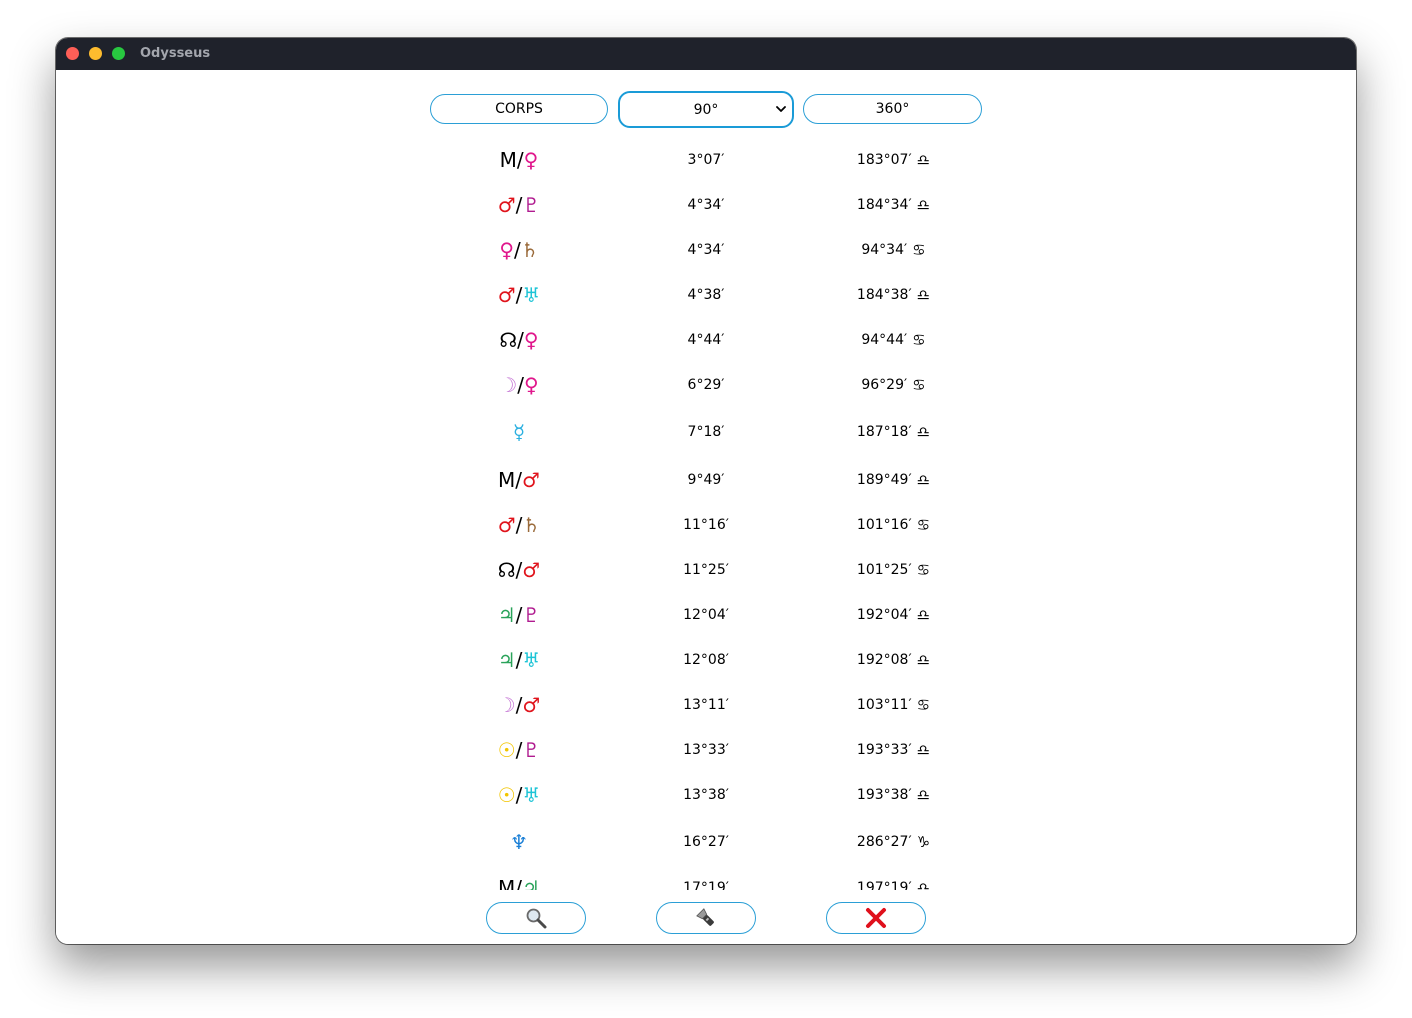  What do you see at coordinates (72, 53) in the screenshot?
I see `close-window-button` at bounding box center [72, 53].